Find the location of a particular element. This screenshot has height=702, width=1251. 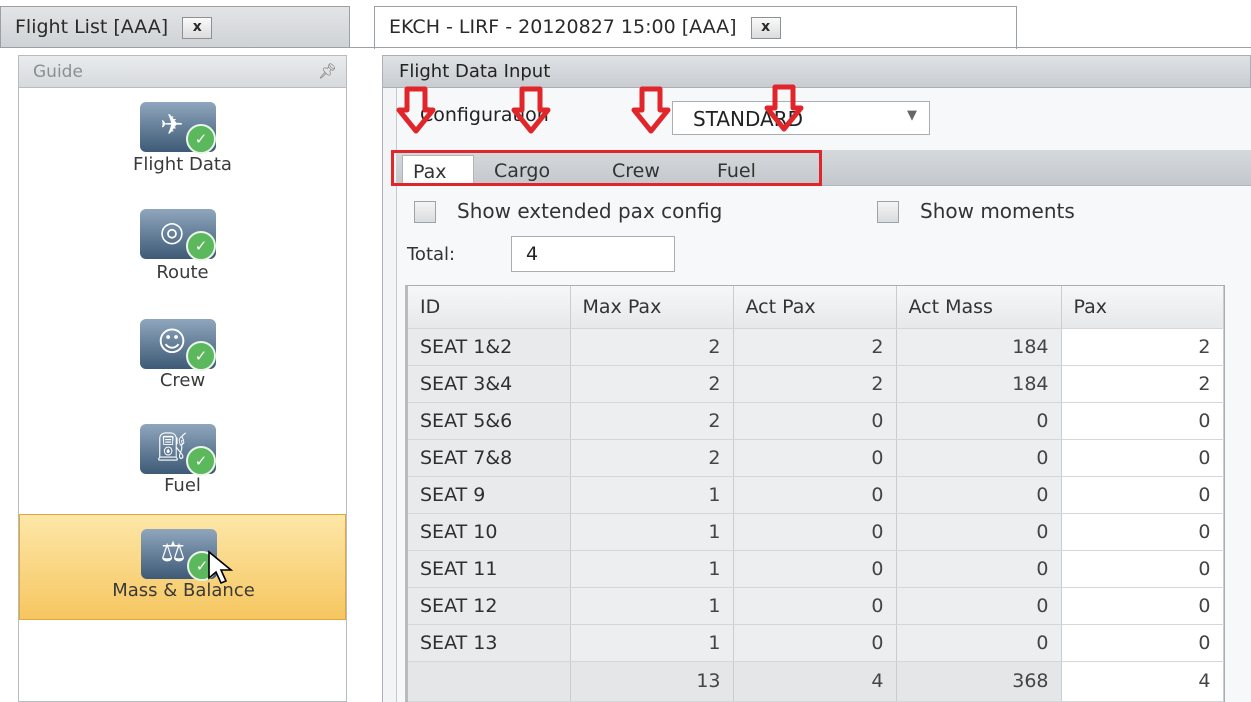

extended-pax-checkbox is located at coordinates (425, 212).